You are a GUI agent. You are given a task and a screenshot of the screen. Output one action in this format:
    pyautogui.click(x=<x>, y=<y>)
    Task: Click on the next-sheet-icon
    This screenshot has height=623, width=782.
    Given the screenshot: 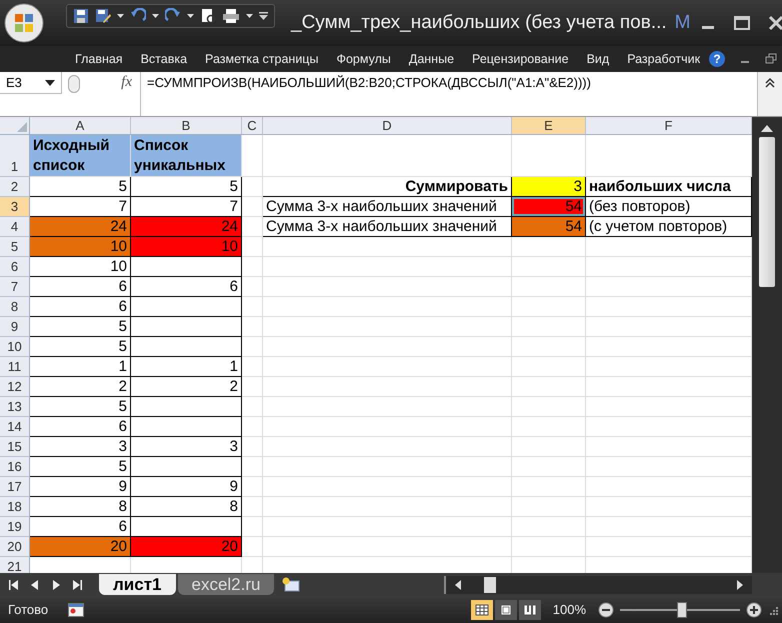 What is the action you would take?
    pyautogui.click(x=56, y=584)
    